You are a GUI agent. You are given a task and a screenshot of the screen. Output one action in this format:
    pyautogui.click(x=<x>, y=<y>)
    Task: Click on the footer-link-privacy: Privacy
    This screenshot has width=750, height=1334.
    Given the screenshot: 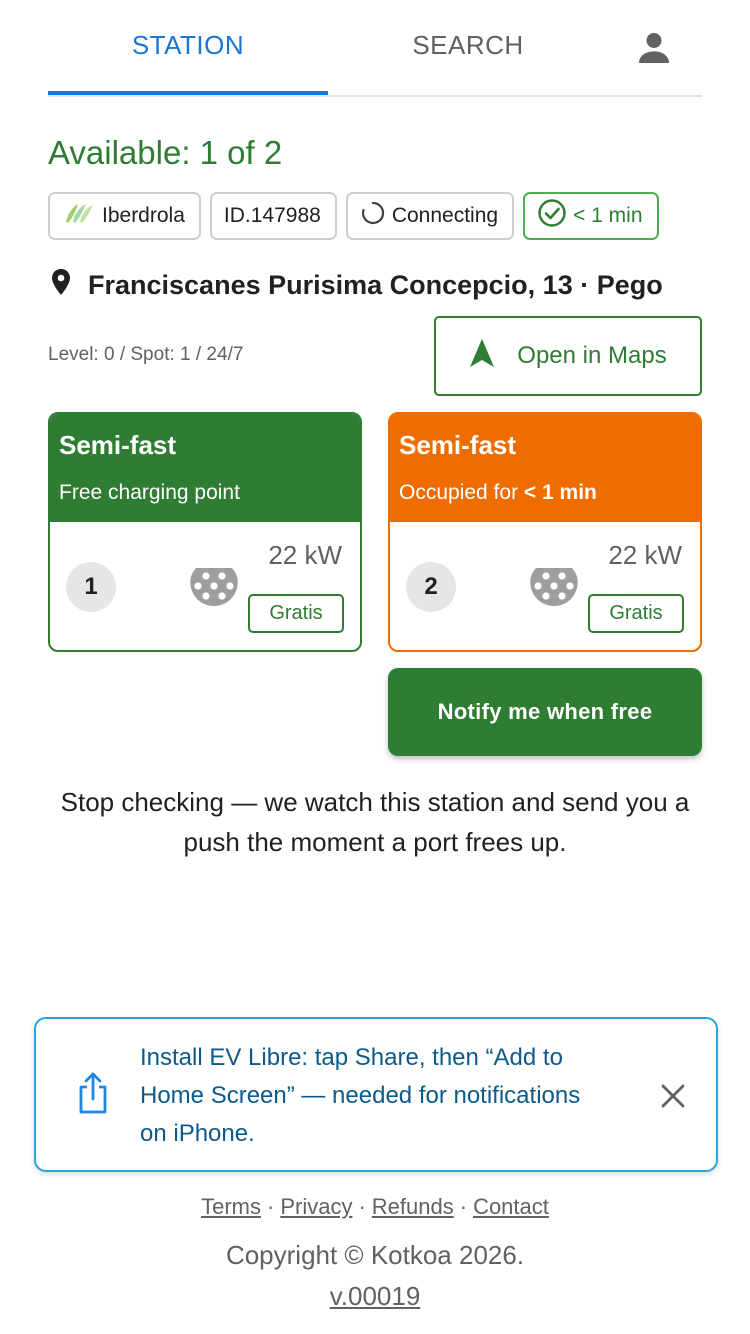 What is the action you would take?
    pyautogui.click(x=316, y=1206)
    